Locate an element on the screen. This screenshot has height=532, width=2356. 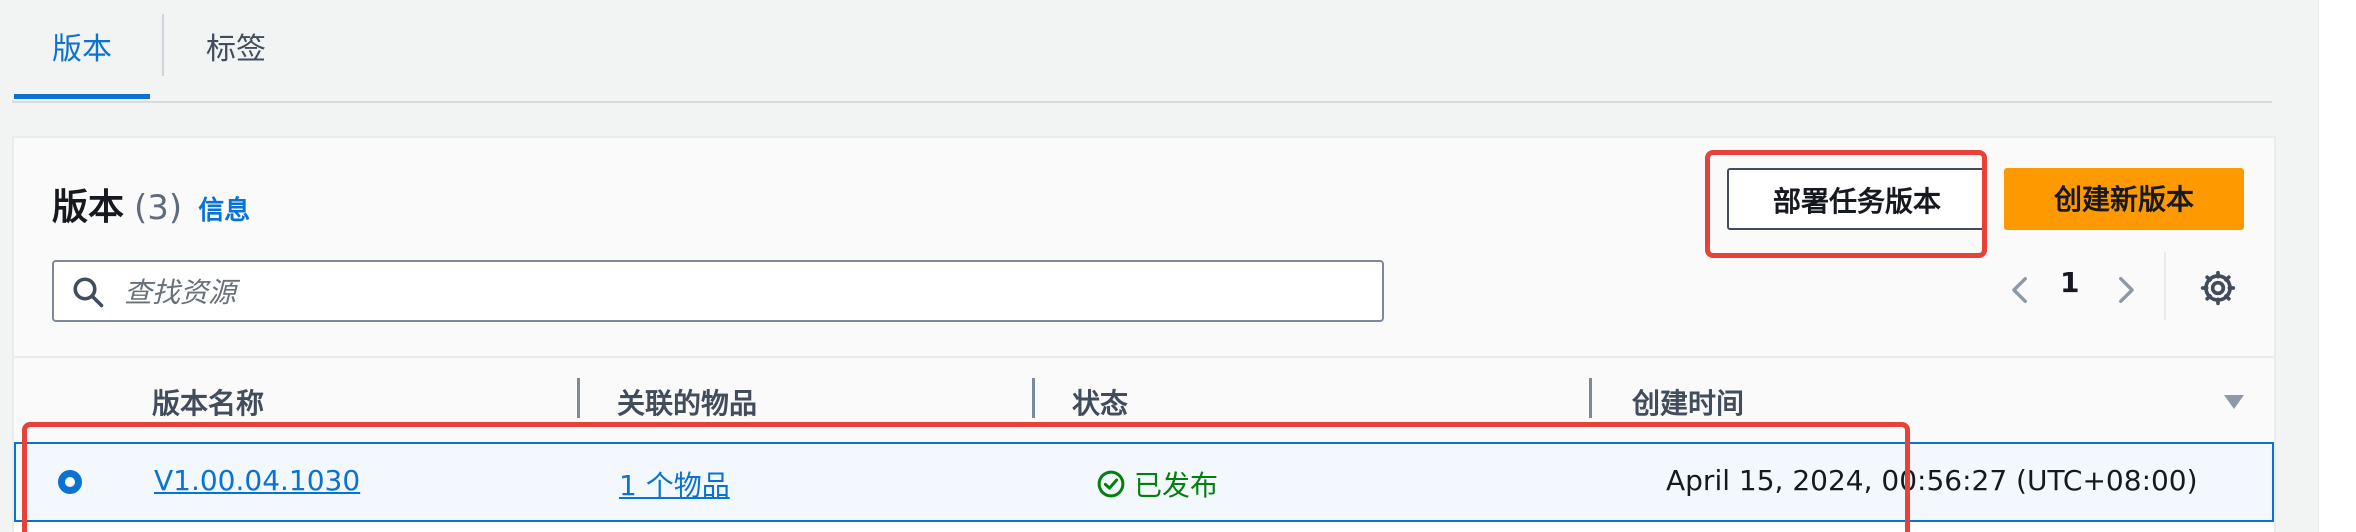
column-header-version-name: 版本名称 is located at coordinates (208, 402).